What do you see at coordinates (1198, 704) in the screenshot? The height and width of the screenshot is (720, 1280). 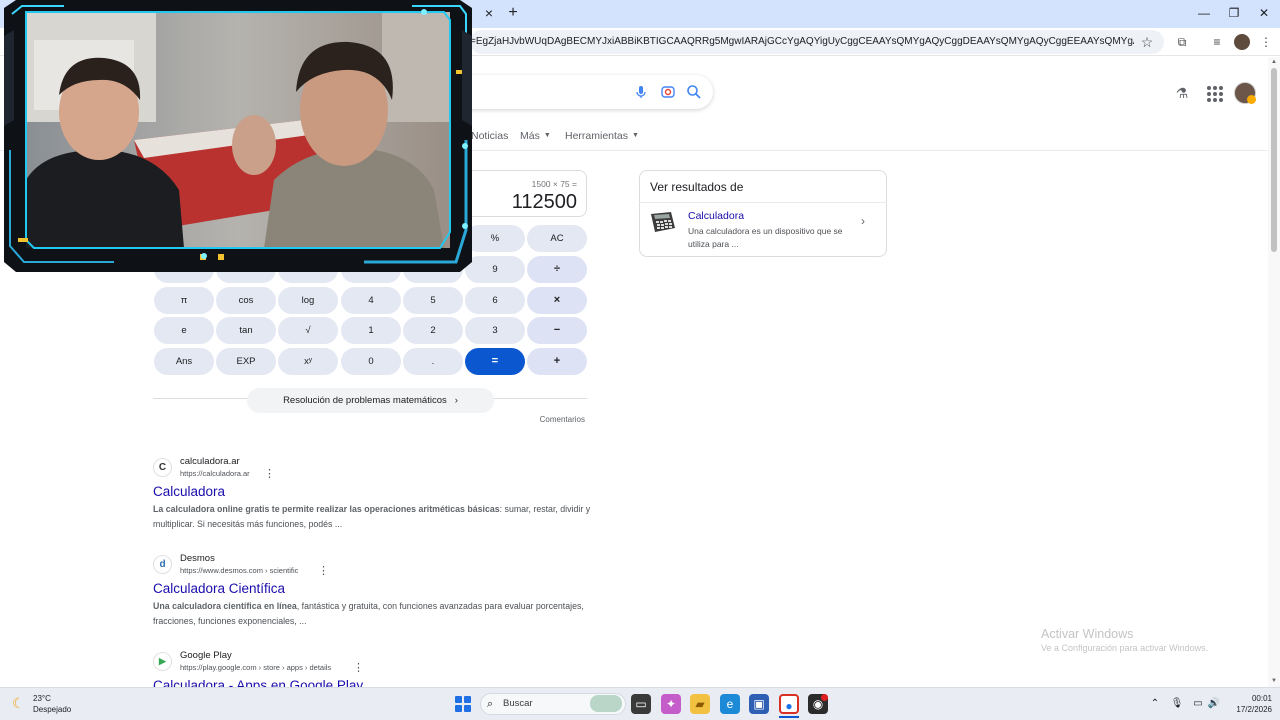 I see `display-tray-icon: ▭` at bounding box center [1198, 704].